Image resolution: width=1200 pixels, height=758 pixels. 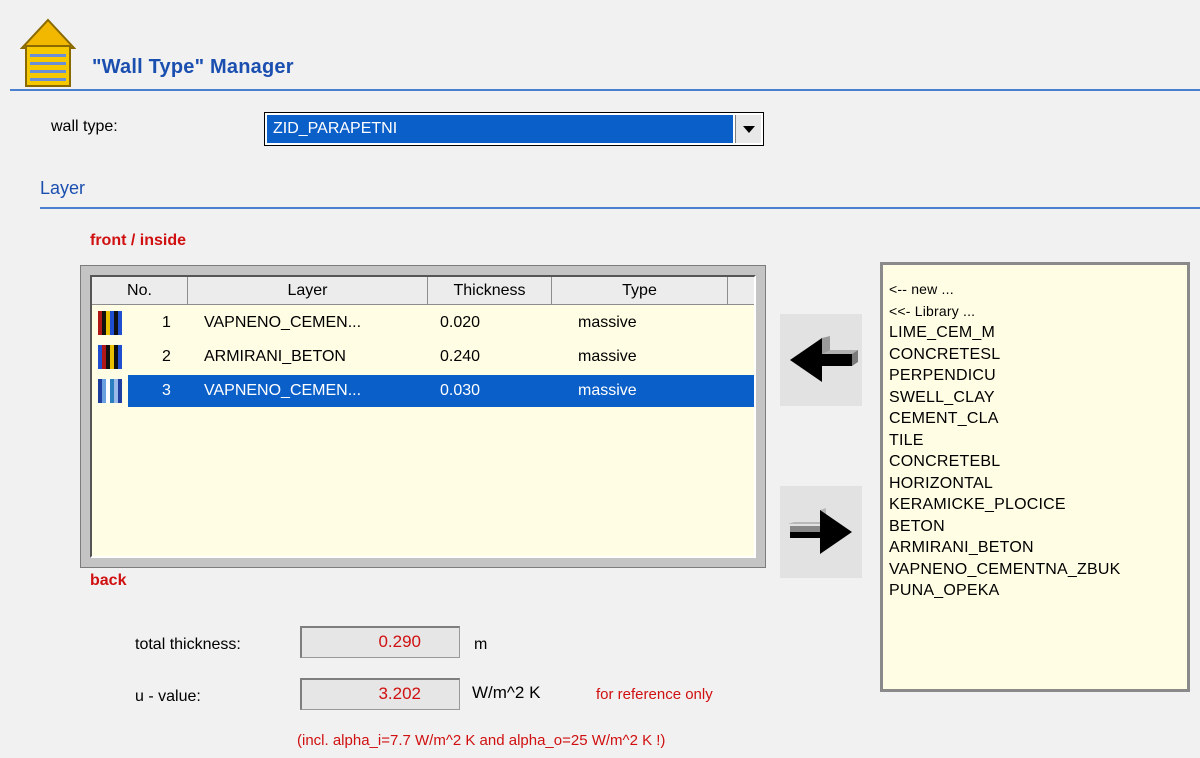 What do you see at coordinates (824, 359) in the screenshot?
I see `arrow-left-icon` at bounding box center [824, 359].